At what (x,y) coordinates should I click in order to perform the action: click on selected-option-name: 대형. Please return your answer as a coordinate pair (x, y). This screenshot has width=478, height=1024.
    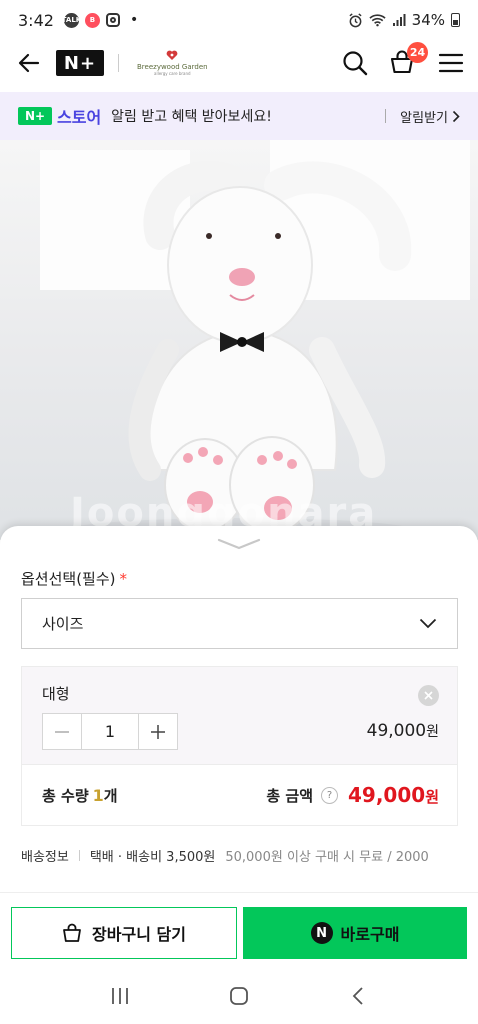
    Looking at the image, I should click on (56, 694).